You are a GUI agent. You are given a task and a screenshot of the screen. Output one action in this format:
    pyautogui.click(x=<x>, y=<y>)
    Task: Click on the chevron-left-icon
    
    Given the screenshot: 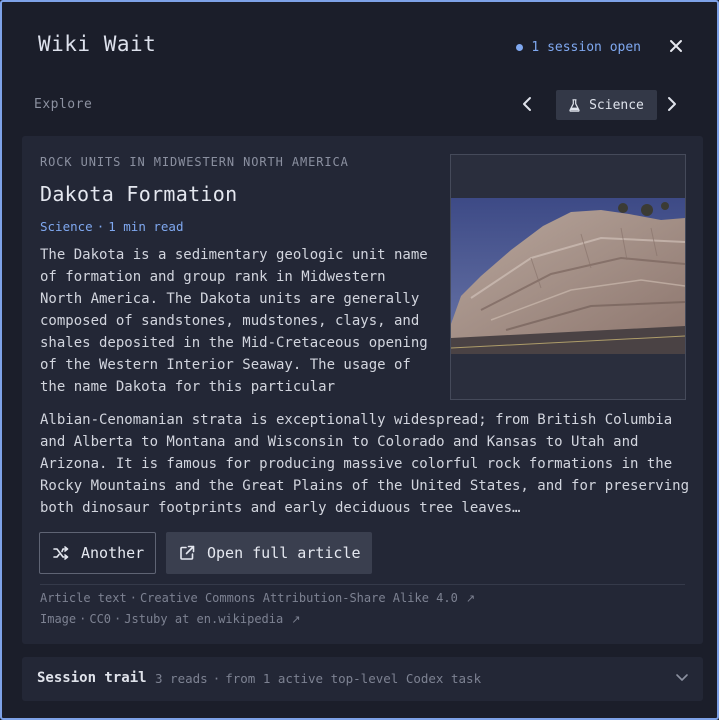 What is the action you would take?
    pyautogui.click(x=527, y=104)
    